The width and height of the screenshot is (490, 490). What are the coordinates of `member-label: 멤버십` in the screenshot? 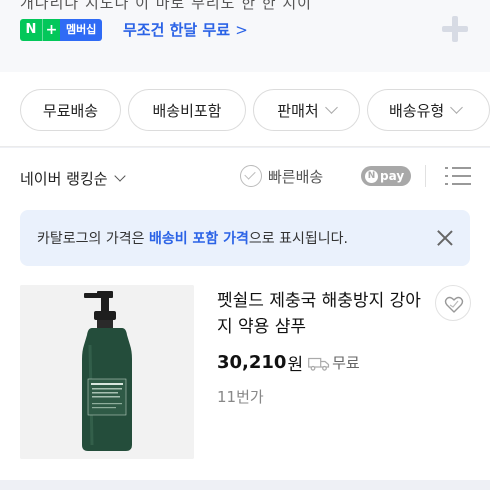 It's located at (81, 30).